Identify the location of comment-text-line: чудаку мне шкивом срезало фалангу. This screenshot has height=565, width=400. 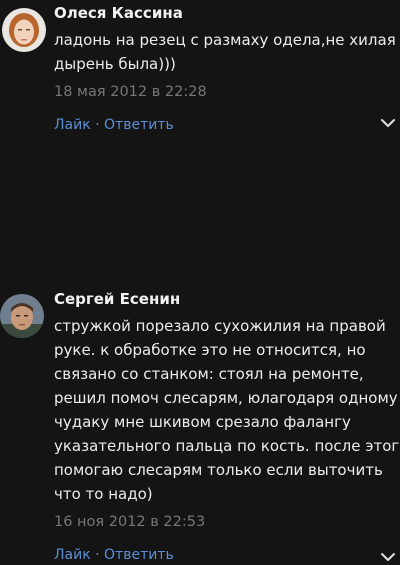
(202, 422).